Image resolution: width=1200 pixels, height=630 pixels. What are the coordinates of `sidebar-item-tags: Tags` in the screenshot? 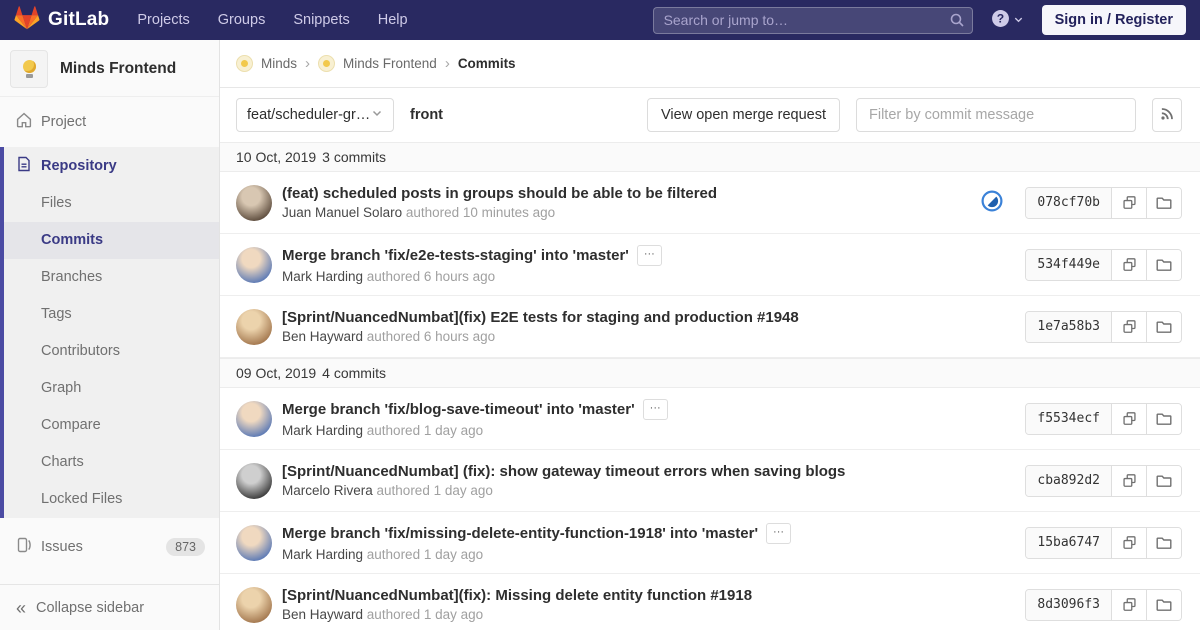 It's located at (111, 314).